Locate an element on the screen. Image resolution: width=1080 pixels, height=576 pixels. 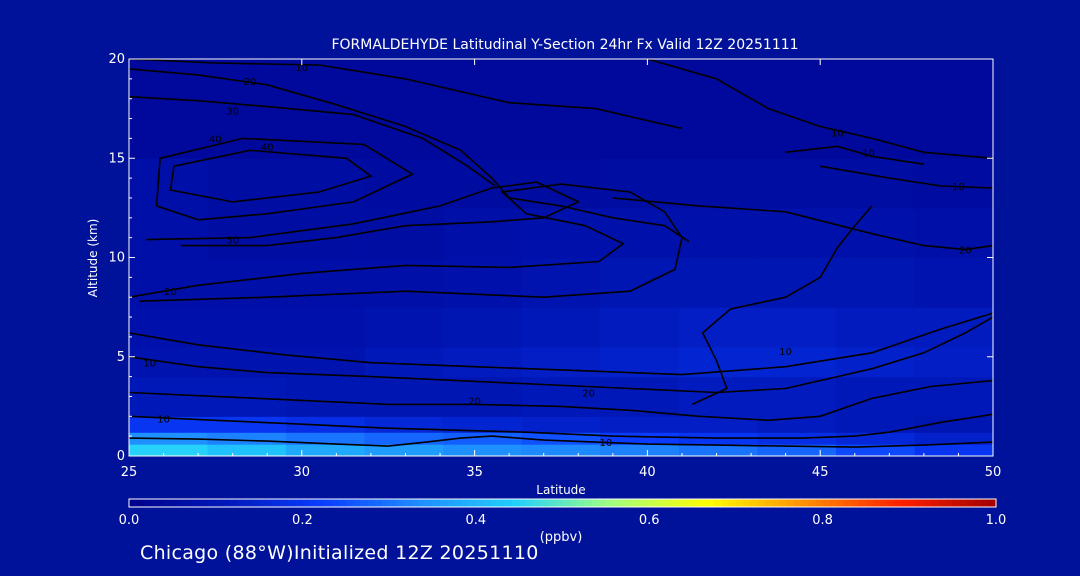
contour-label: 40 is located at coordinates (267, 147).